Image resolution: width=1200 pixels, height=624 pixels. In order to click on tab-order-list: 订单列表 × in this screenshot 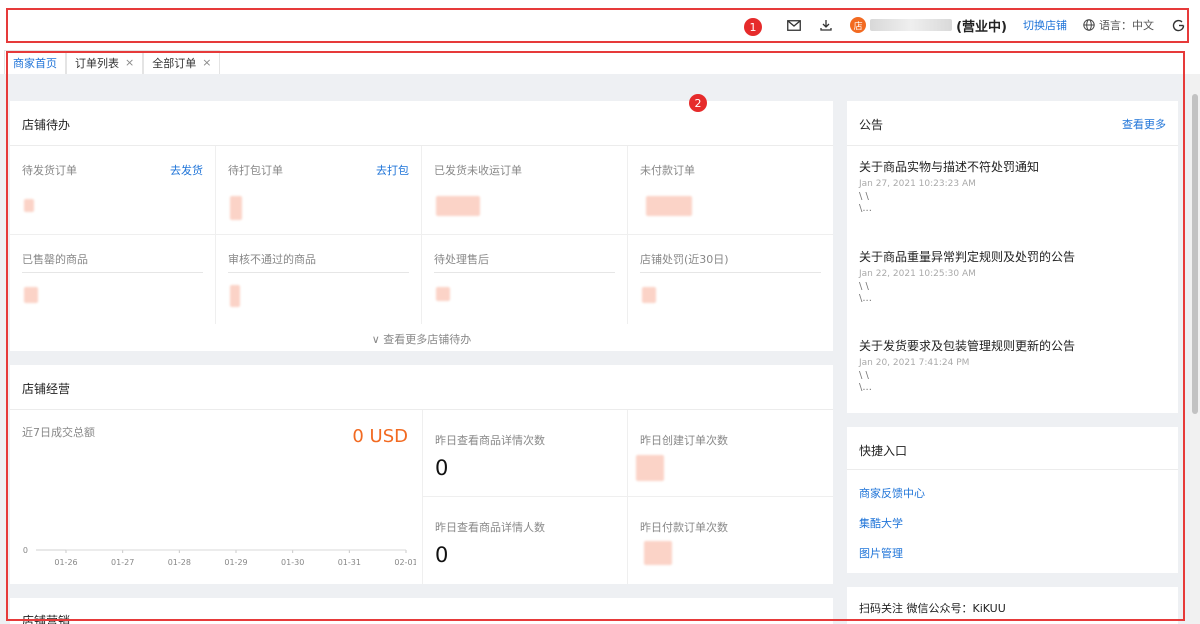, I will do `click(105, 62)`.